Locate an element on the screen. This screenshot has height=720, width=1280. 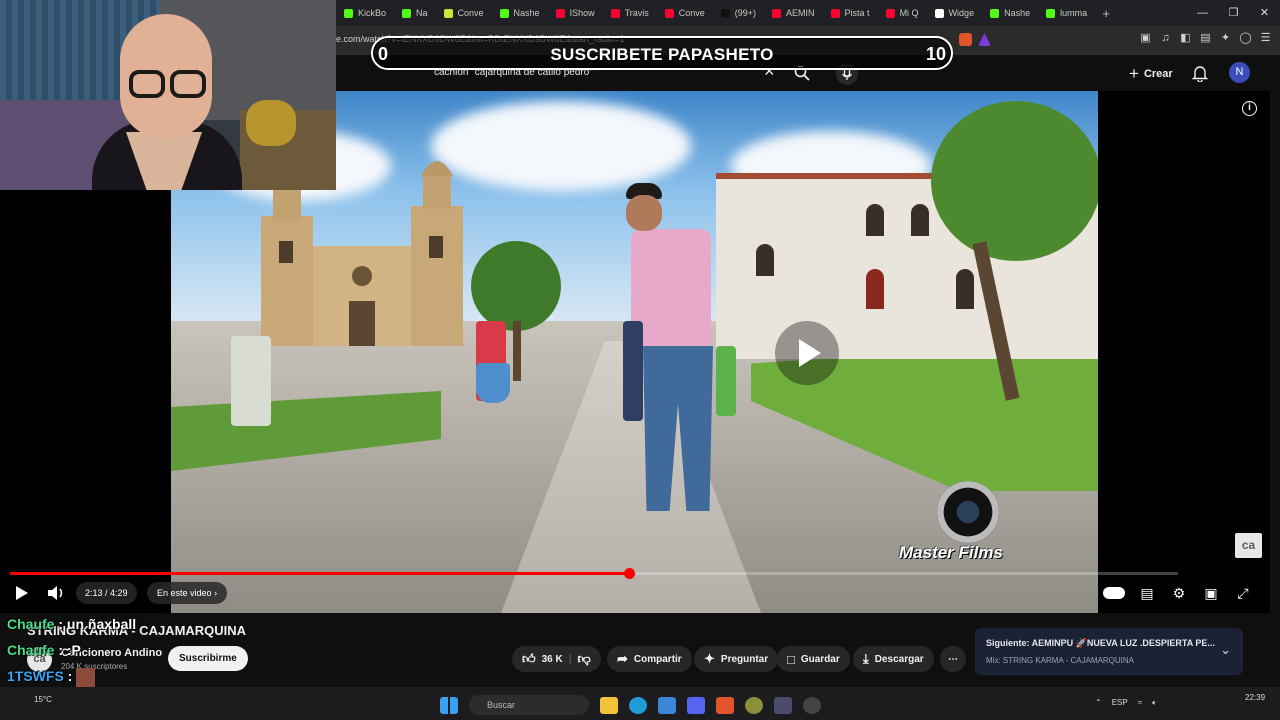
browser-tab: Pista t is located at coordinates (850, 13).